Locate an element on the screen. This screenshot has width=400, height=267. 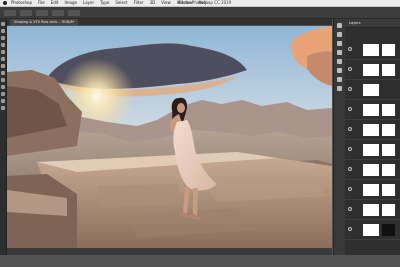
channels-panel-icon is located at coordinates (339, 88).